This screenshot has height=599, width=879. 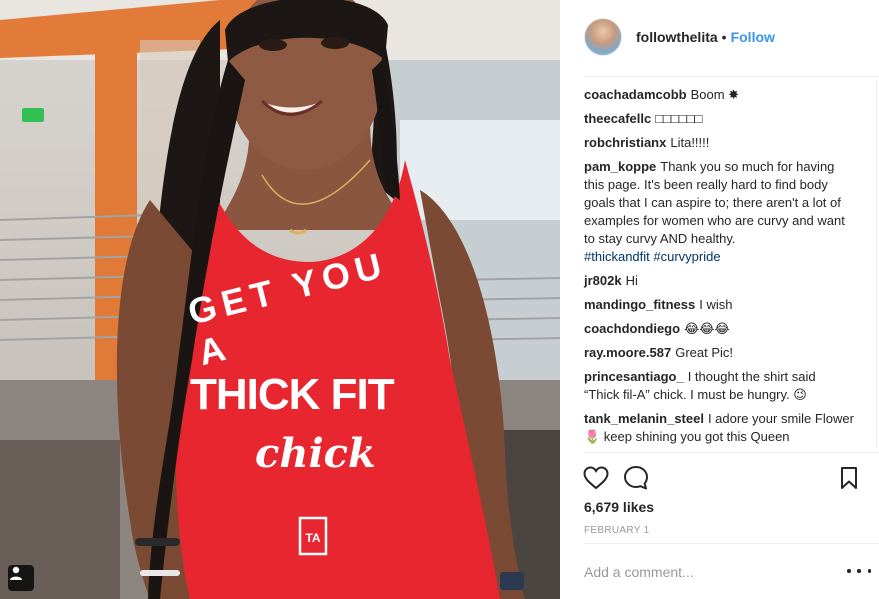 I want to click on comment-username: princesantiago_, so click(x=634, y=376).